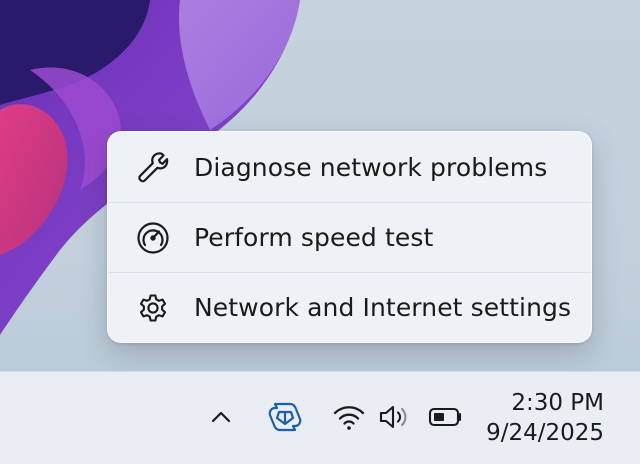  I want to click on battery-icon, so click(446, 417).